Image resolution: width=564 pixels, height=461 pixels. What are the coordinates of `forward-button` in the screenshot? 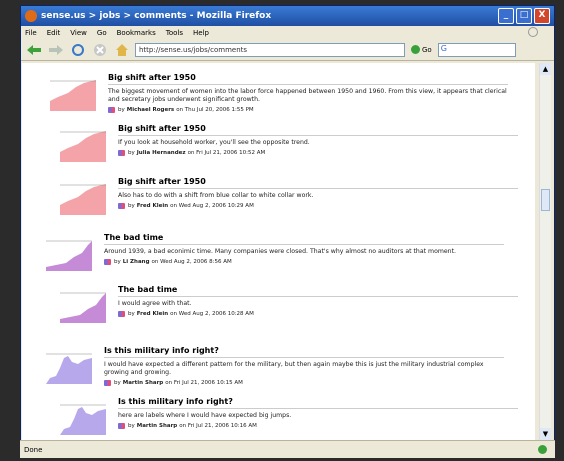 It's located at (56, 50).